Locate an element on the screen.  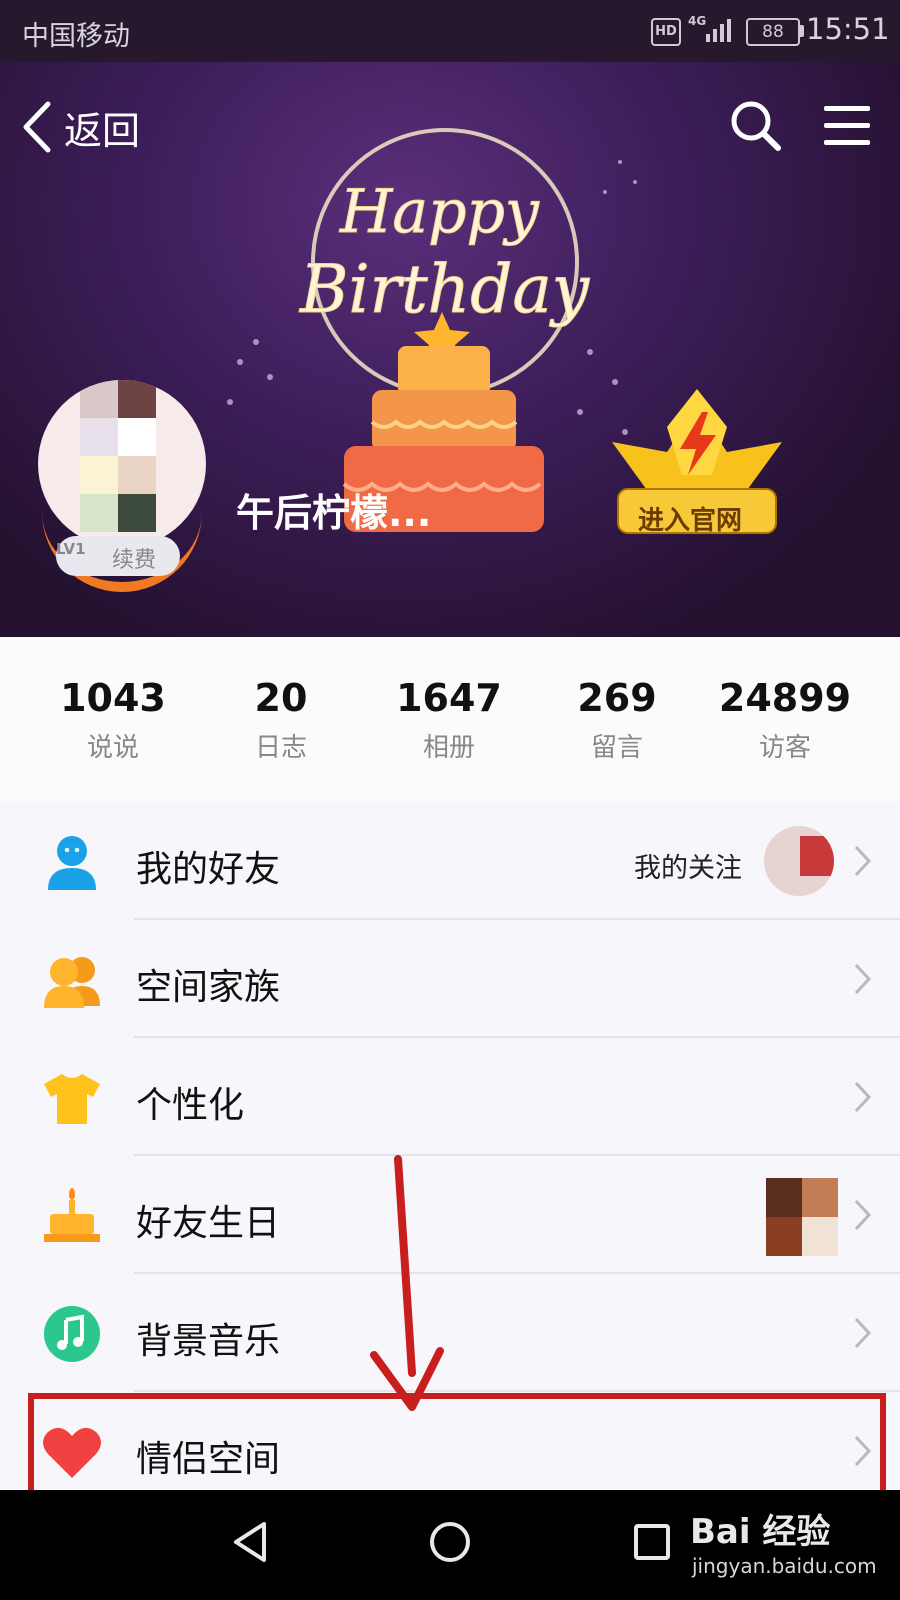
svg-text: Birthday is located at coordinates (444, 289).